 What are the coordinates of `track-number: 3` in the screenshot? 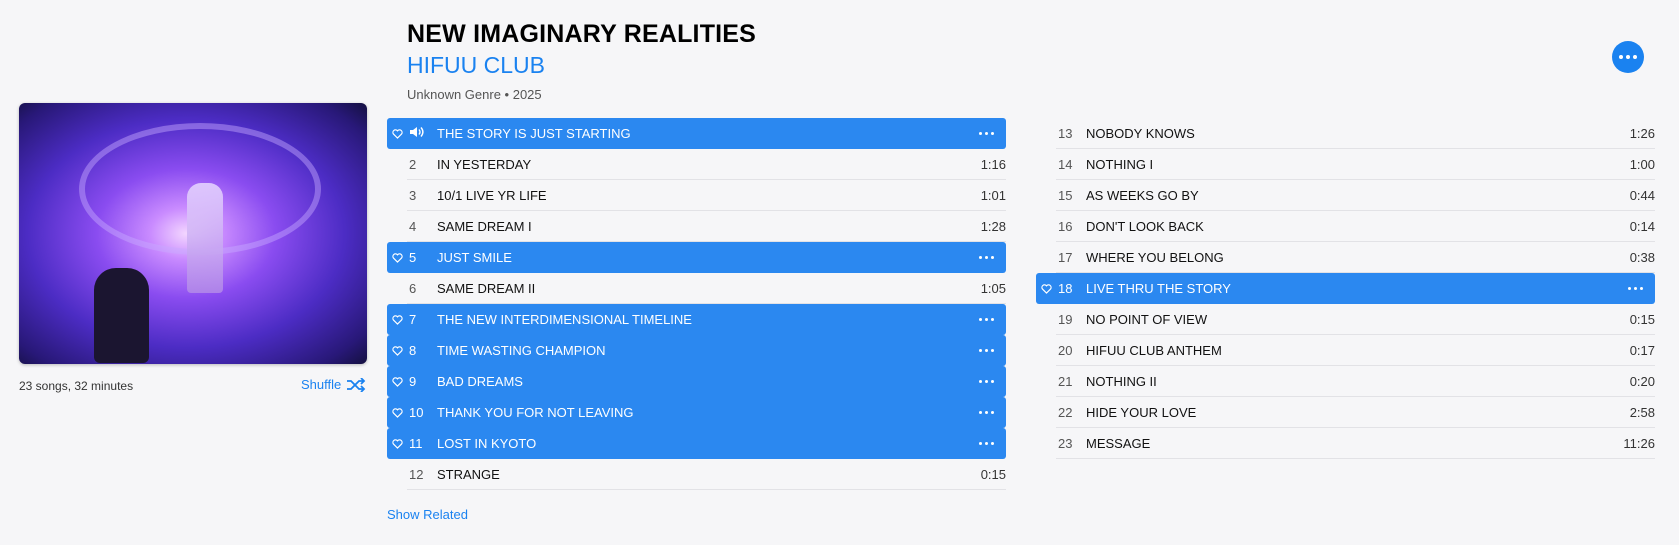 It's located at (413, 195).